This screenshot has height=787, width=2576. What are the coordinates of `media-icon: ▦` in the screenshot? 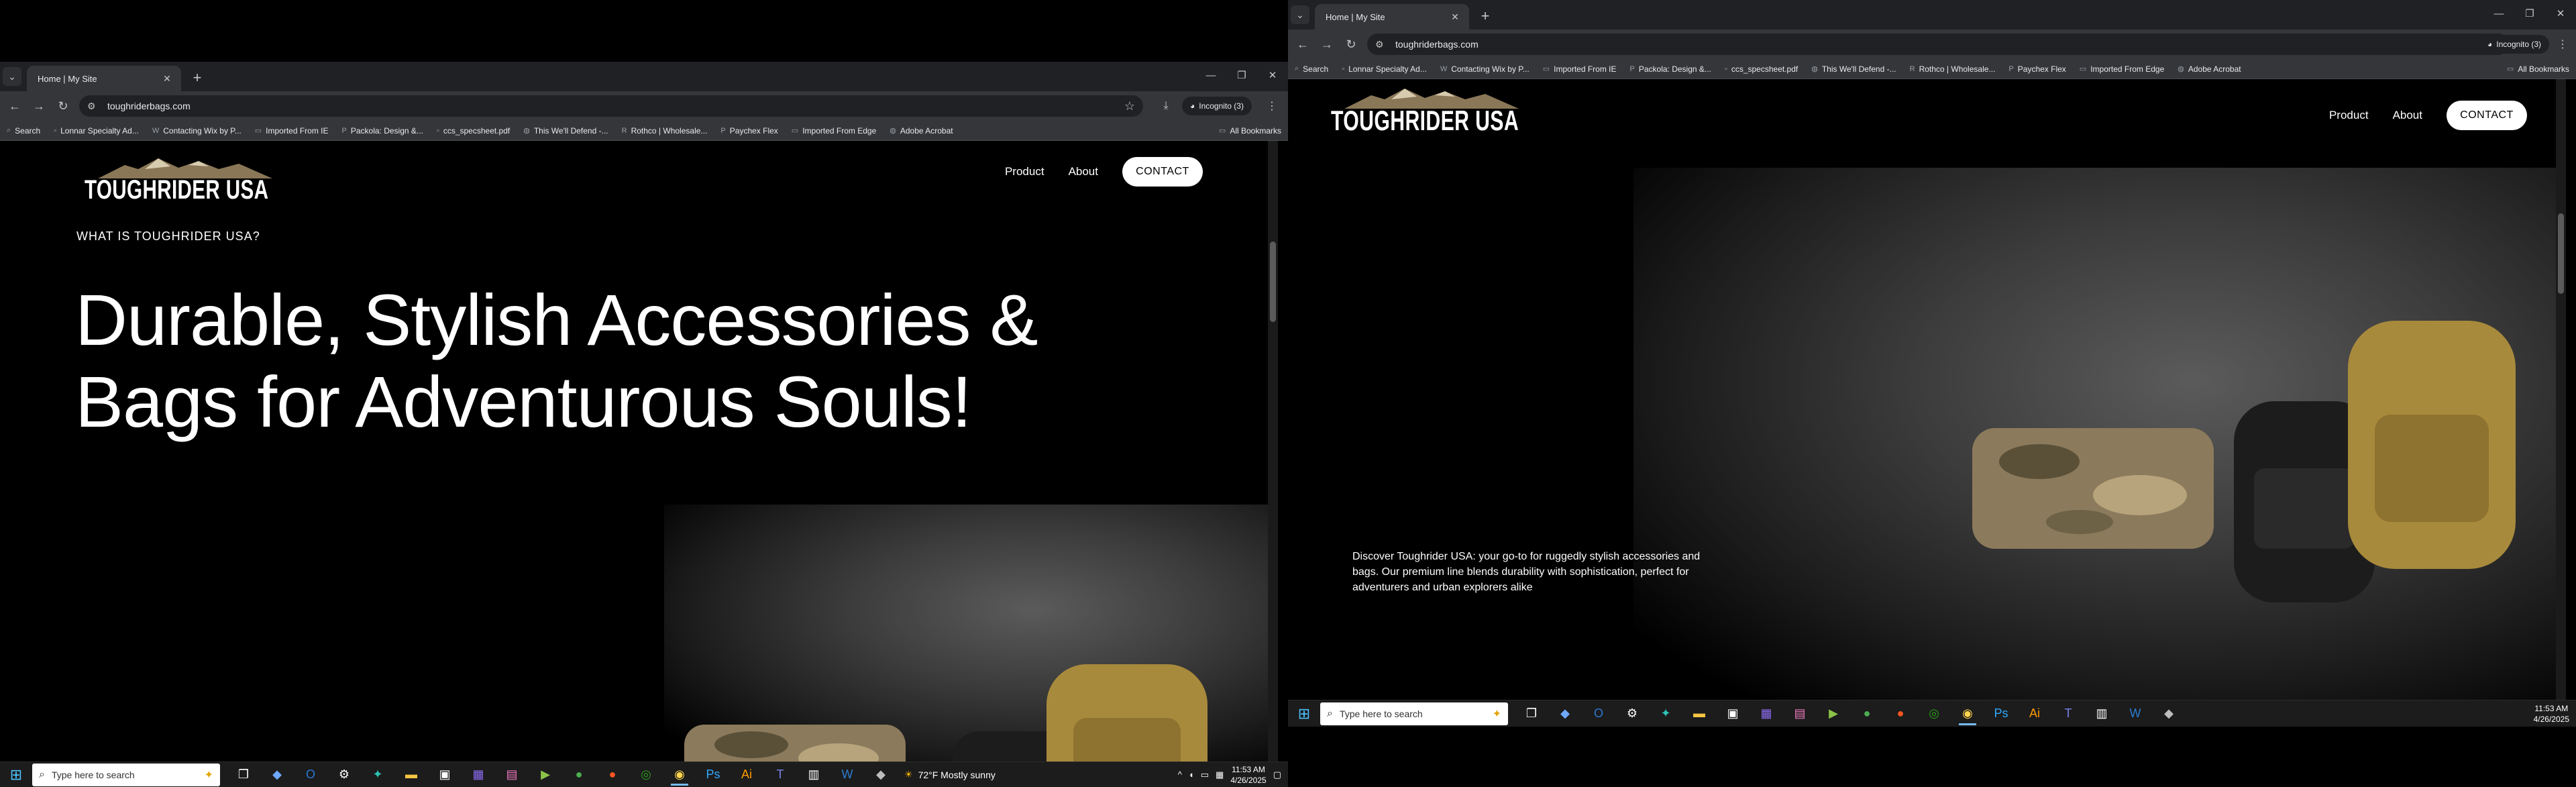 It's located at (1766, 713).